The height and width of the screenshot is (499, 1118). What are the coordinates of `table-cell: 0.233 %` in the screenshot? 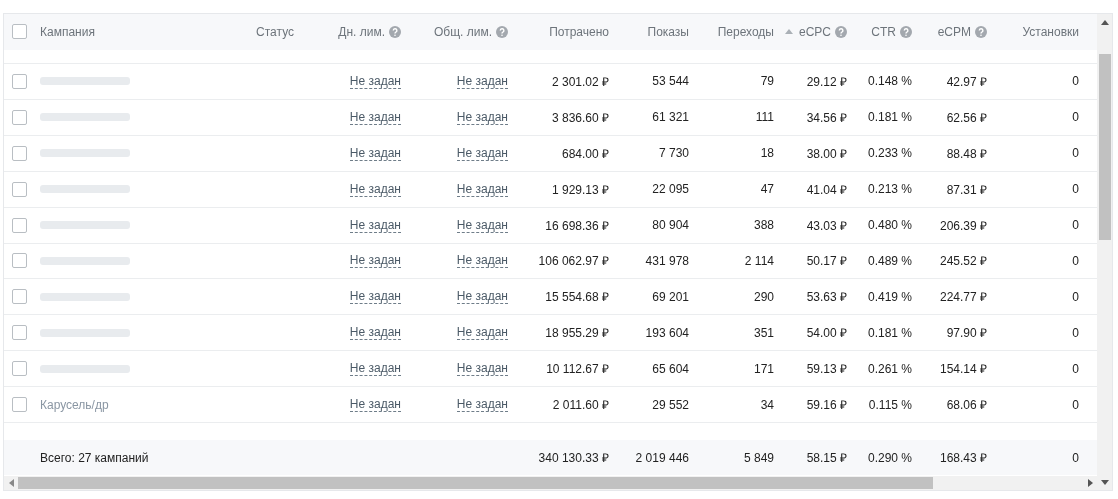 It's located at (889, 153).